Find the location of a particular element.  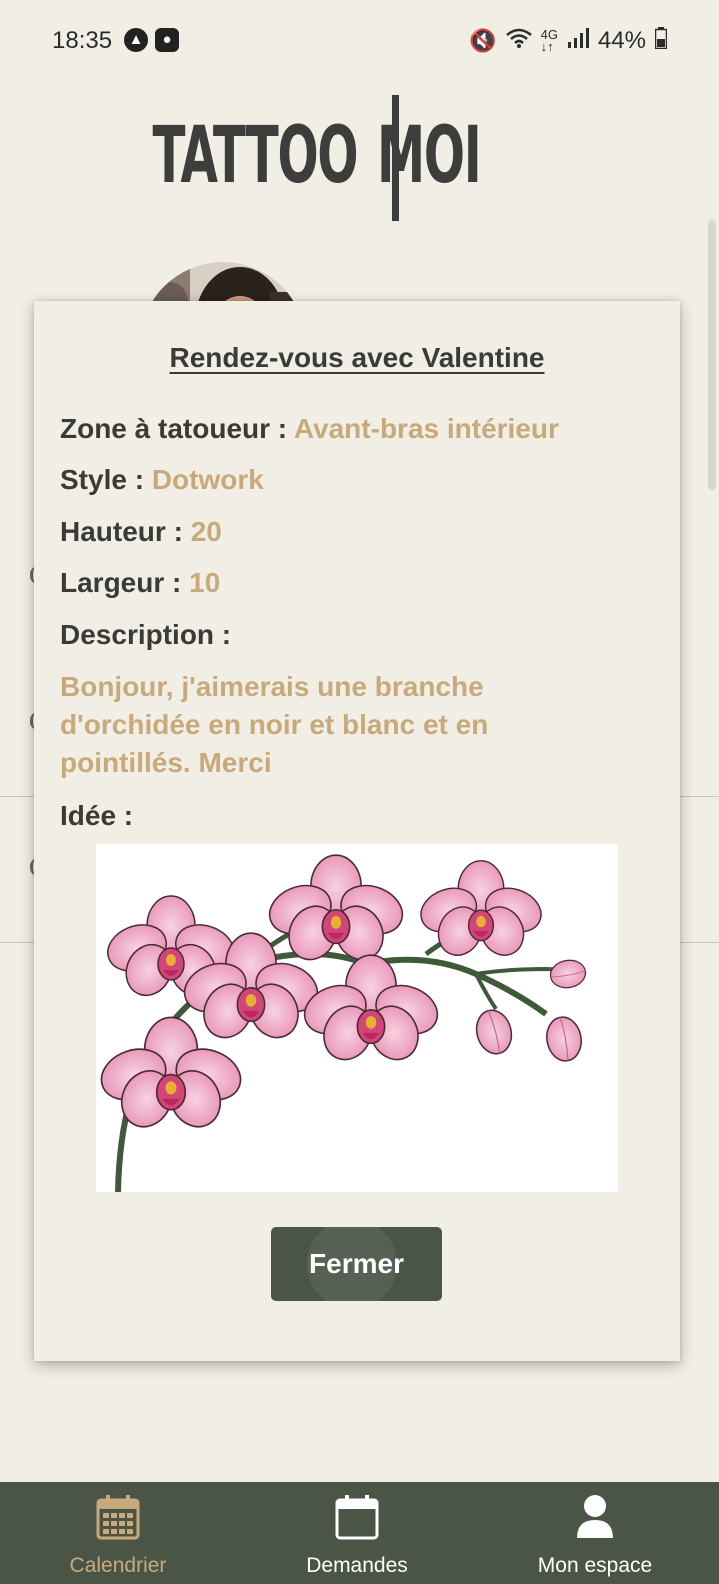

description-label: Description : is located at coordinates (146, 634).